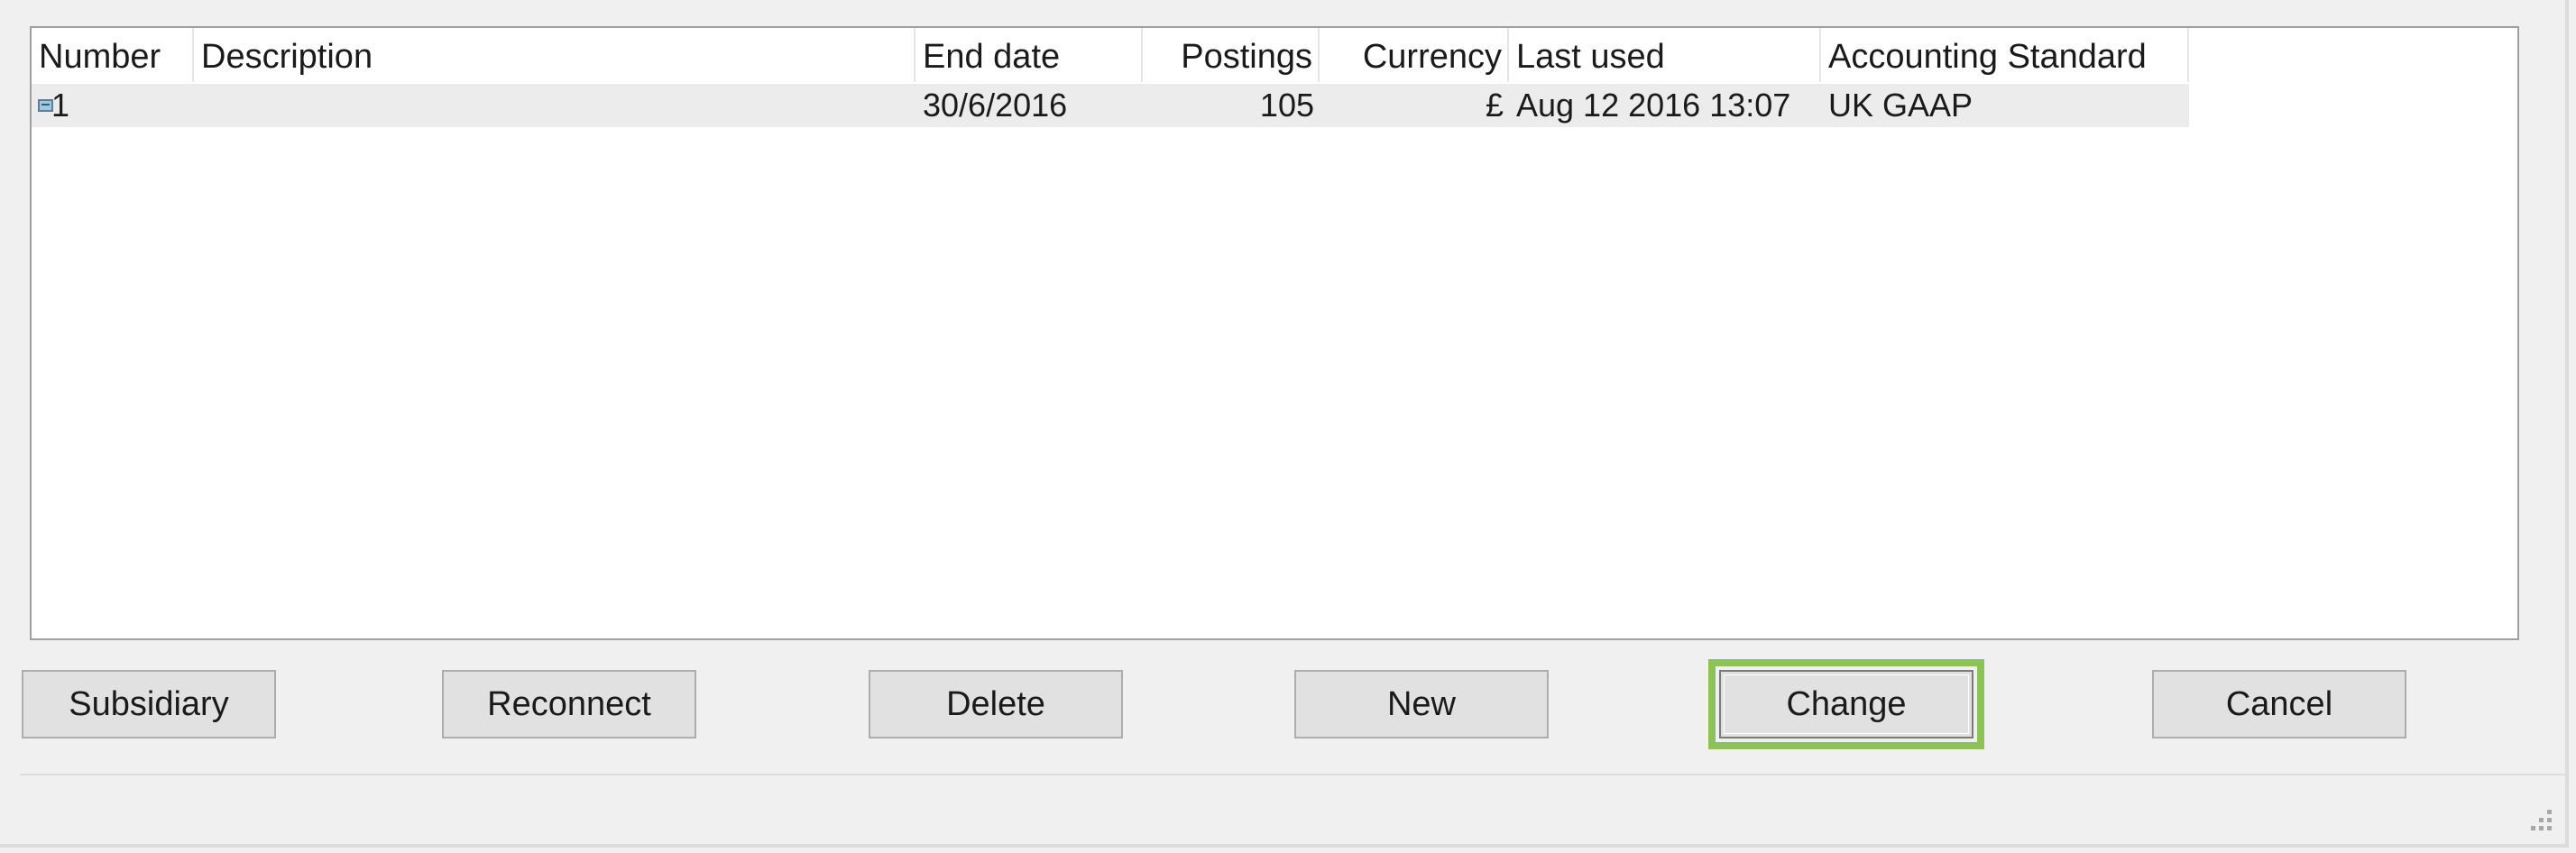 The width and height of the screenshot is (2576, 853). What do you see at coordinates (1421, 704) in the screenshot?
I see `new-button: New` at bounding box center [1421, 704].